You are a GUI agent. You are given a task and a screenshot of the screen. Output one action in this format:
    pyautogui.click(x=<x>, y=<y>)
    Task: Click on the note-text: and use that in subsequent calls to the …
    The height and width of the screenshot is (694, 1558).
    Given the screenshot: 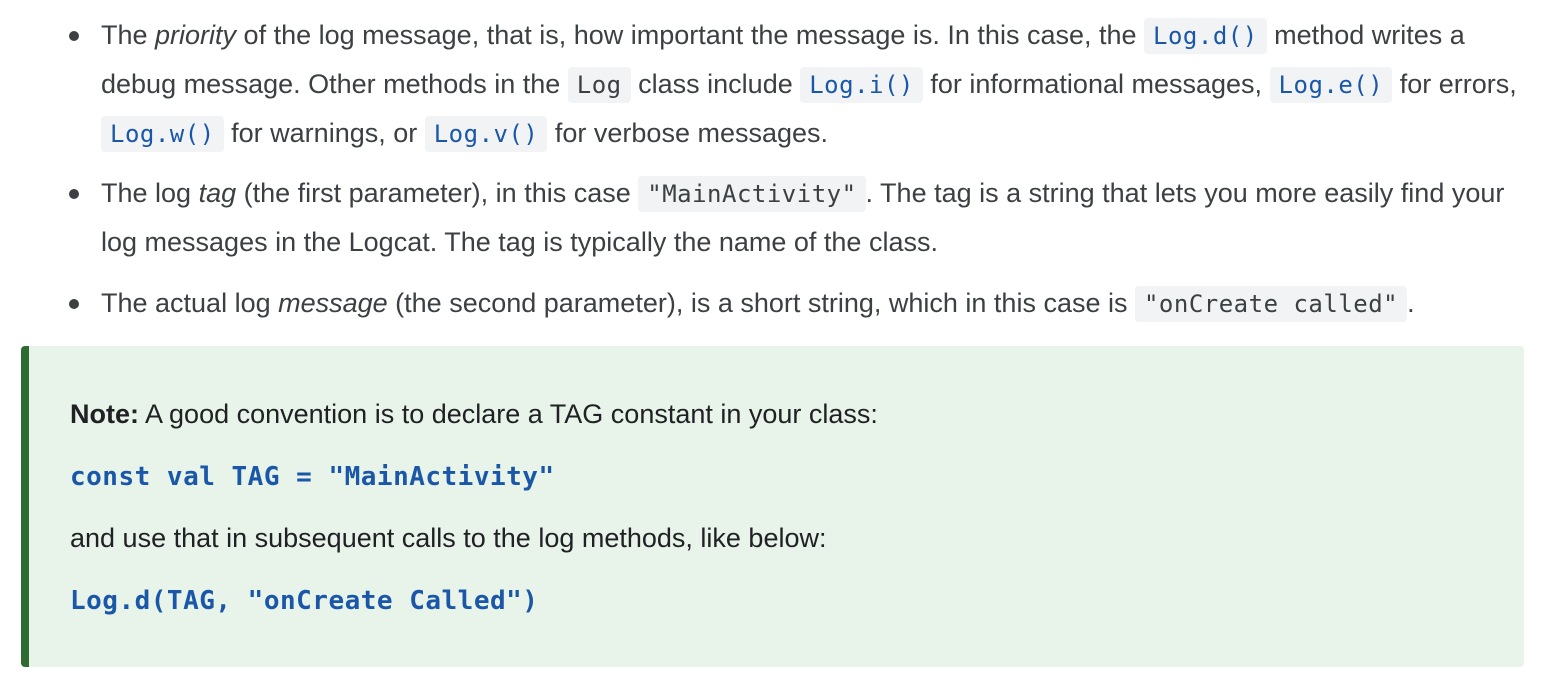 What is the action you would take?
    pyautogui.click(x=448, y=538)
    